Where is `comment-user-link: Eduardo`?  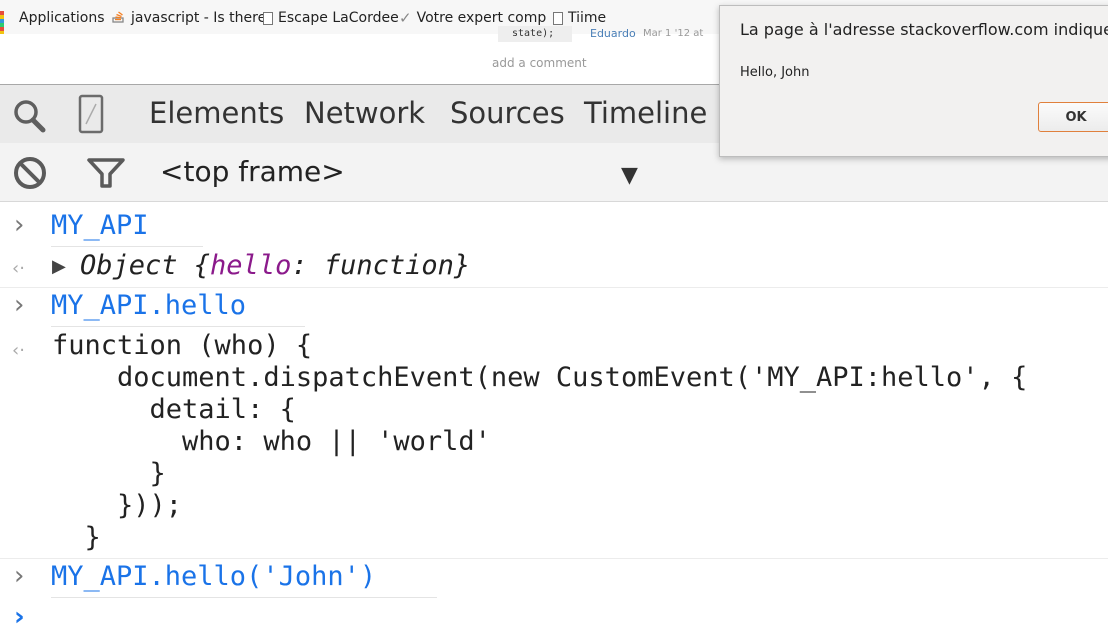 comment-user-link: Eduardo is located at coordinates (613, 34).